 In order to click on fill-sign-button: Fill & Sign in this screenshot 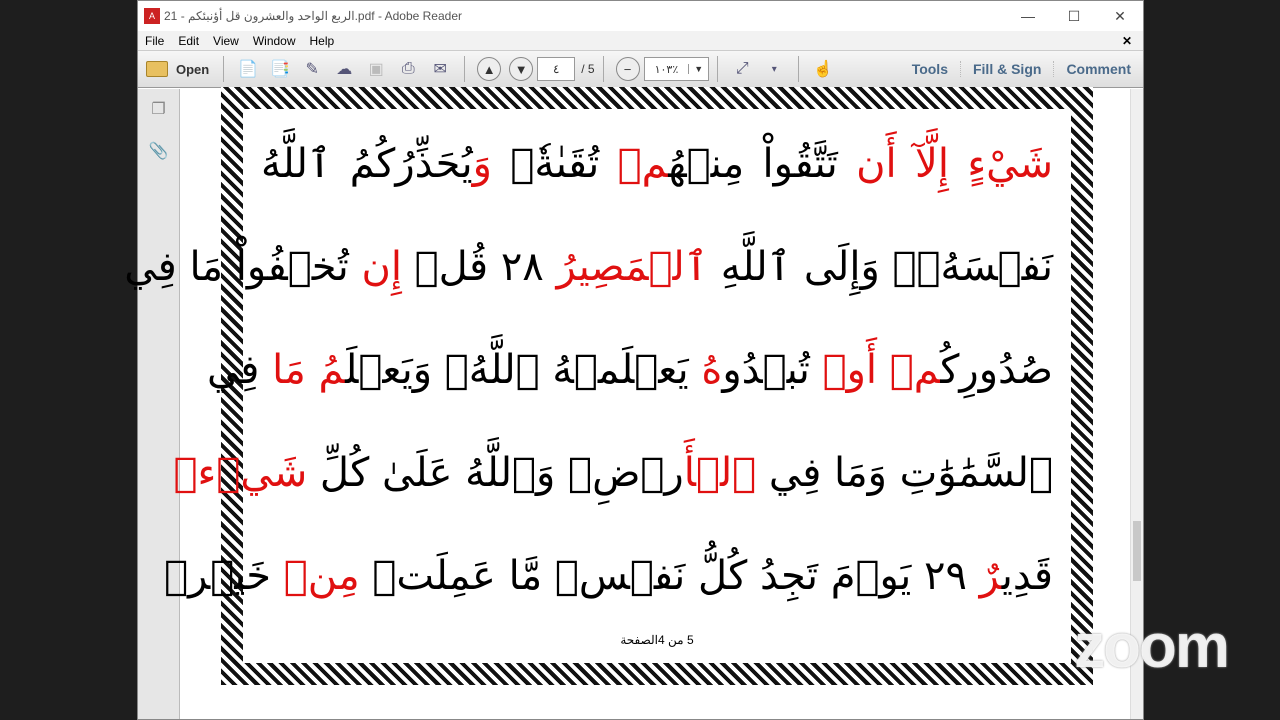, I will do `click(1006, 69)`.